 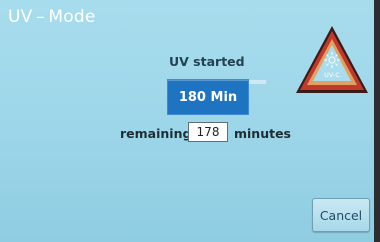 I want to click on uv-c-warning-icon: UV-C, so click(x=332, y=60).